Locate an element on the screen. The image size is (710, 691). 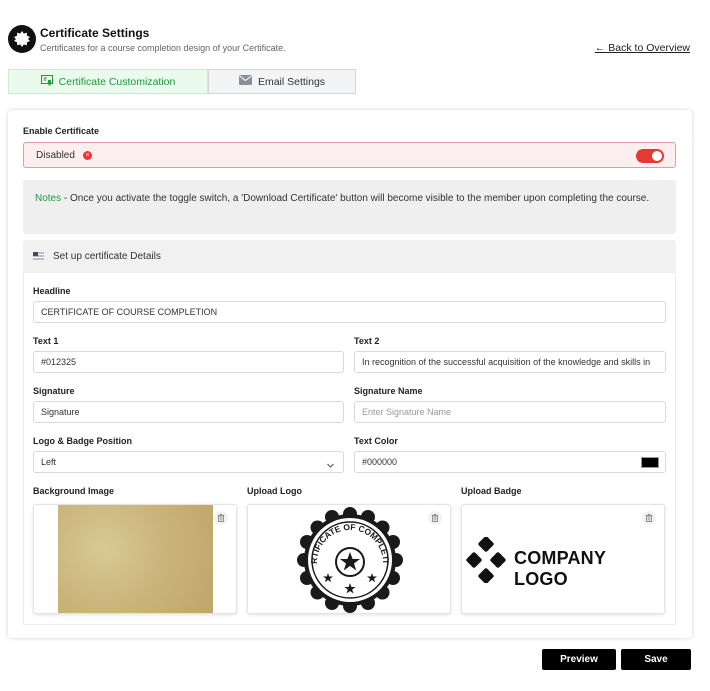
envelope-icon is located at coordinates (245, 81).